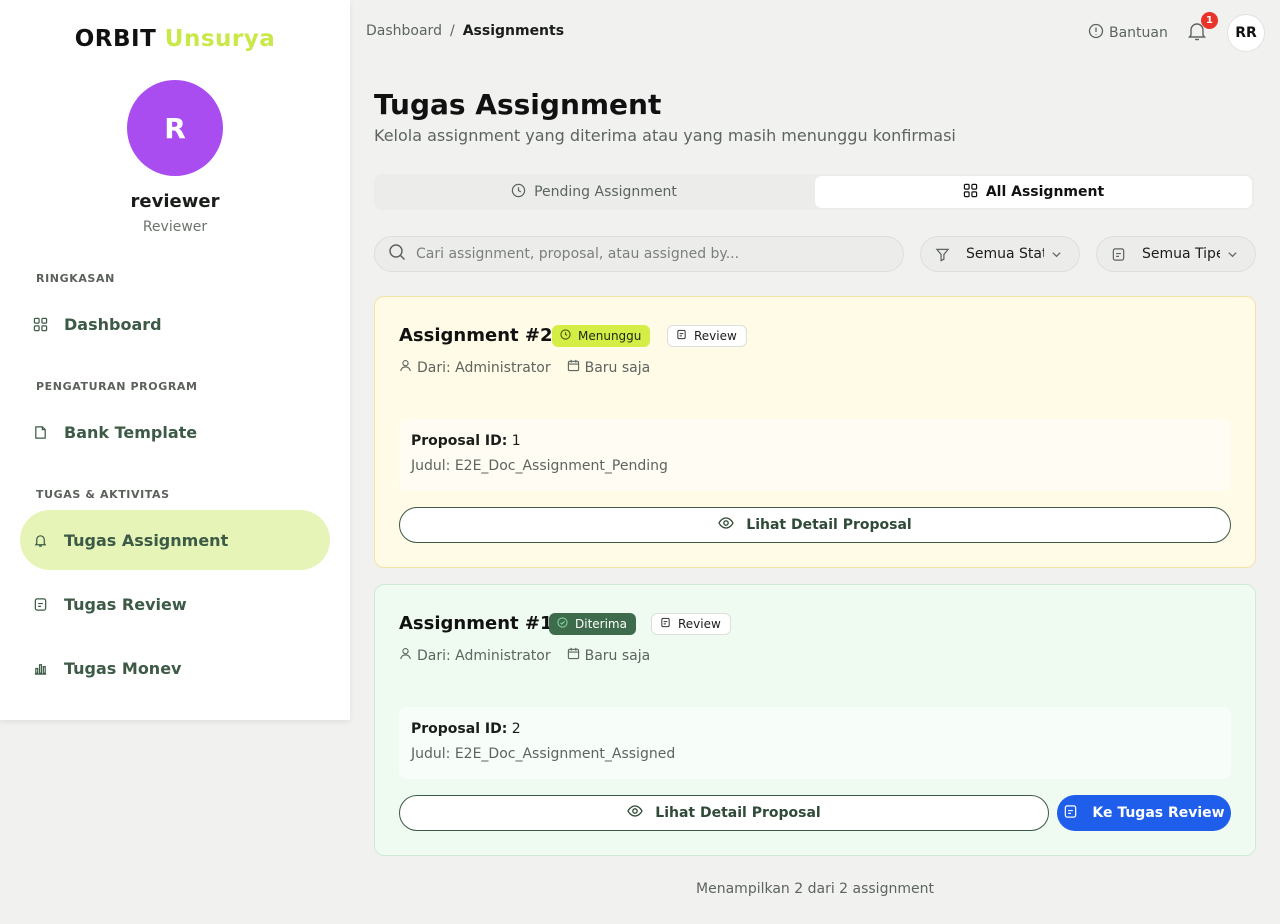  What do you see at coordinates (175, 128) in the screenshot?
I see `user-avatar: R` at bounding box center [175, 128].